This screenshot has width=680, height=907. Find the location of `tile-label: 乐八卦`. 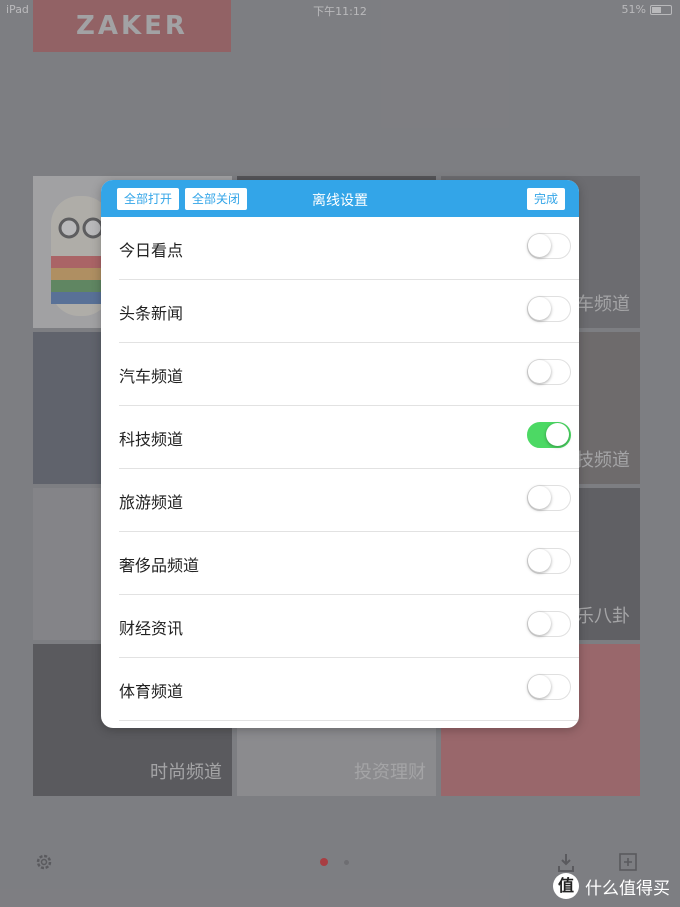

tile-label: 乐八卦 is located at coordinates (603, 616).